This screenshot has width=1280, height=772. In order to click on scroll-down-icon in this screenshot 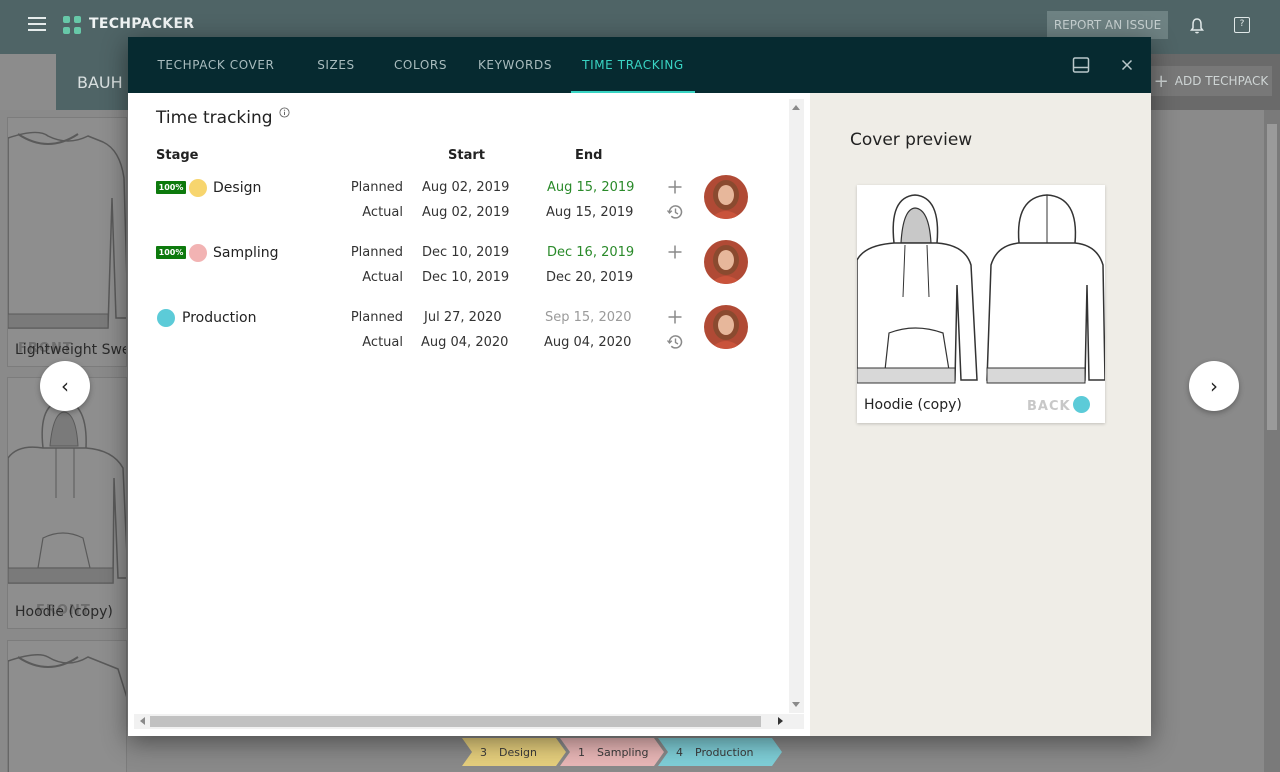, I will do `click(796, 704)`.